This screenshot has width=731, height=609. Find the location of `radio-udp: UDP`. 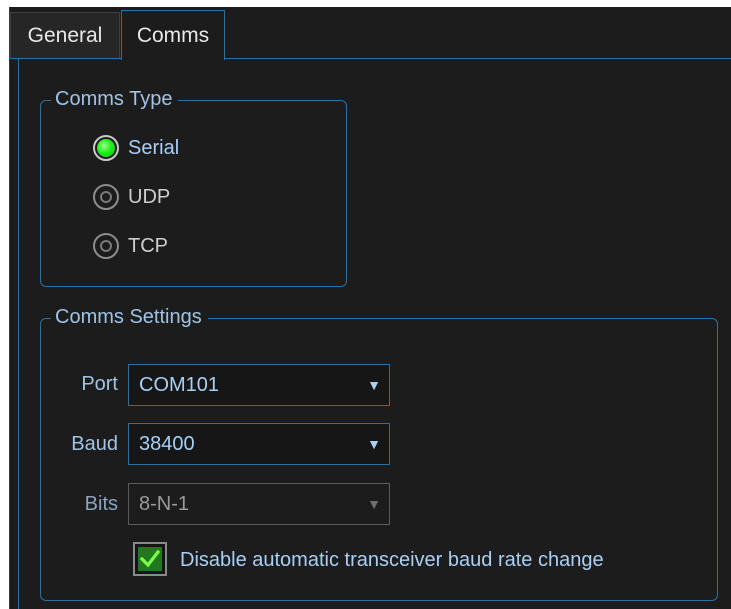

radio-udp: UDP is located at coordinates (131, 197).